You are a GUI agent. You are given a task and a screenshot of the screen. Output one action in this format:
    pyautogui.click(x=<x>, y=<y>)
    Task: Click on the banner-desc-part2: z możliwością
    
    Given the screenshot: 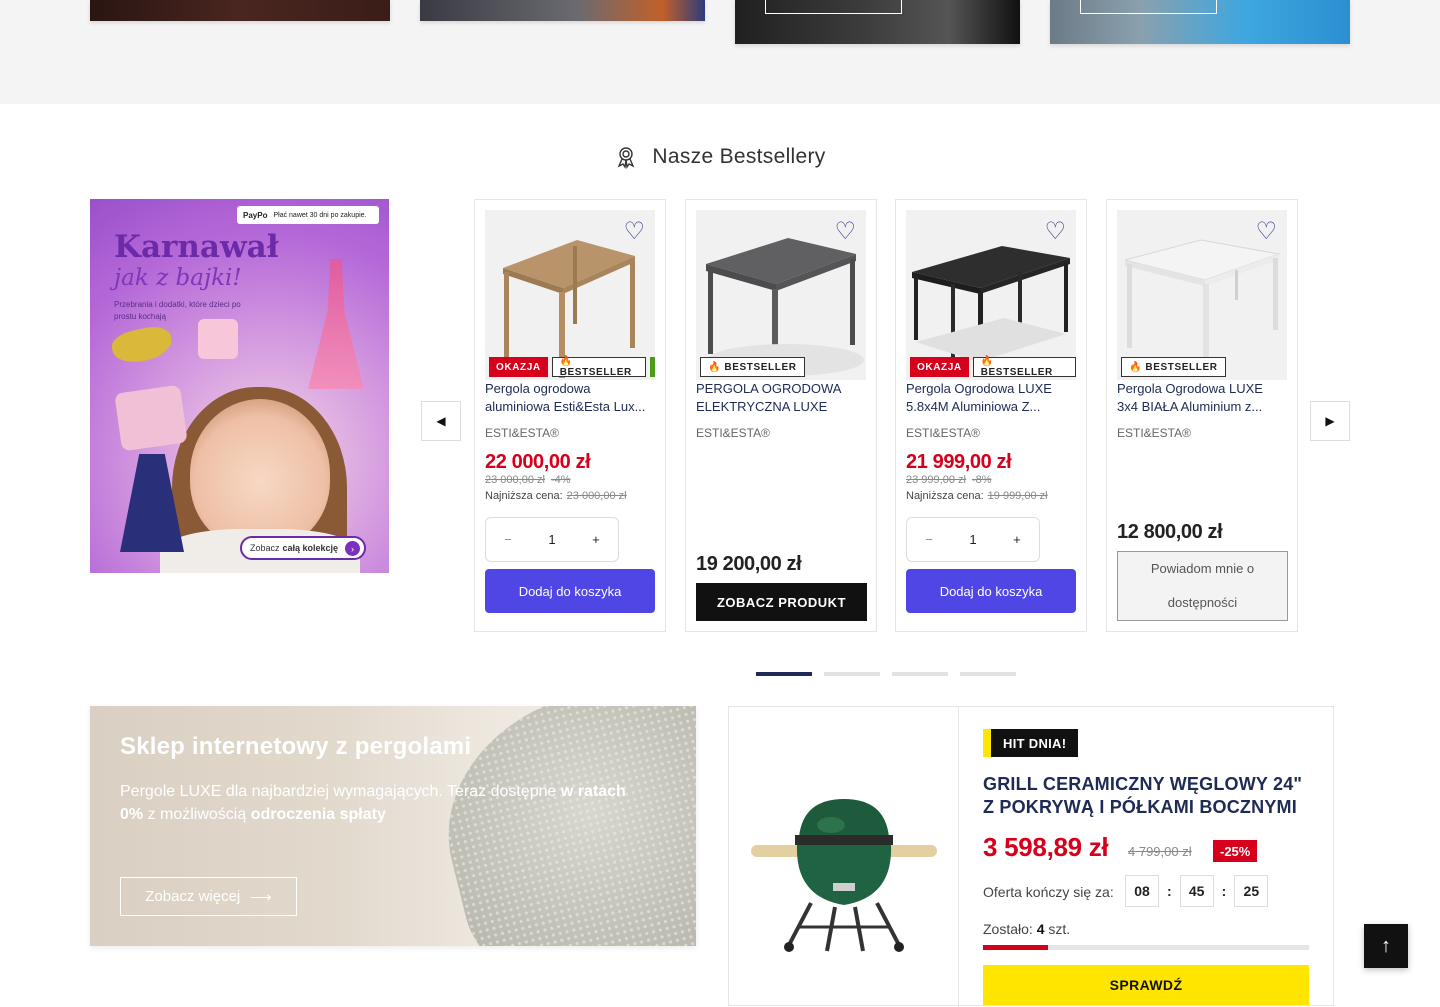 What is the action you would take?
    pyautogui.click(x=197, y=814)
    